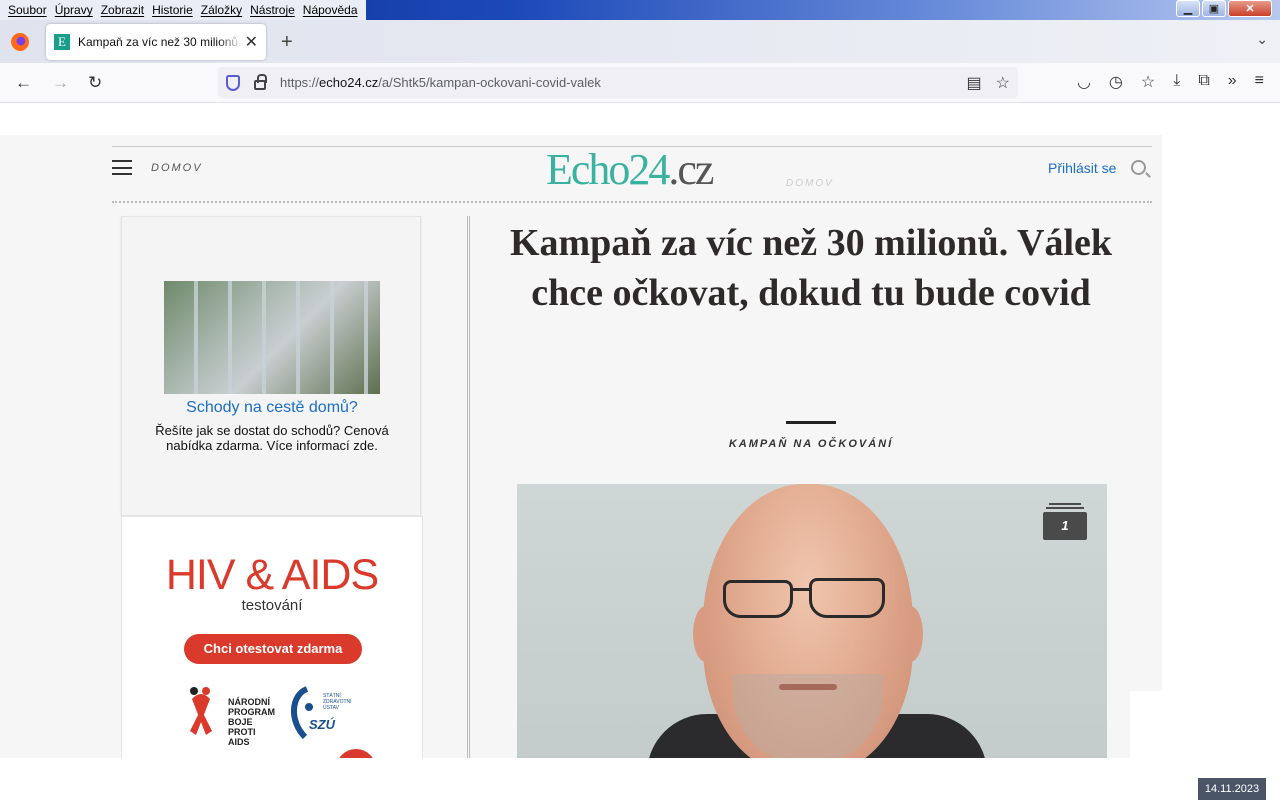 Image resolution: width=1280 pixels, height=800 pixels. I want to click on back-button: ←, so click(23, 83).